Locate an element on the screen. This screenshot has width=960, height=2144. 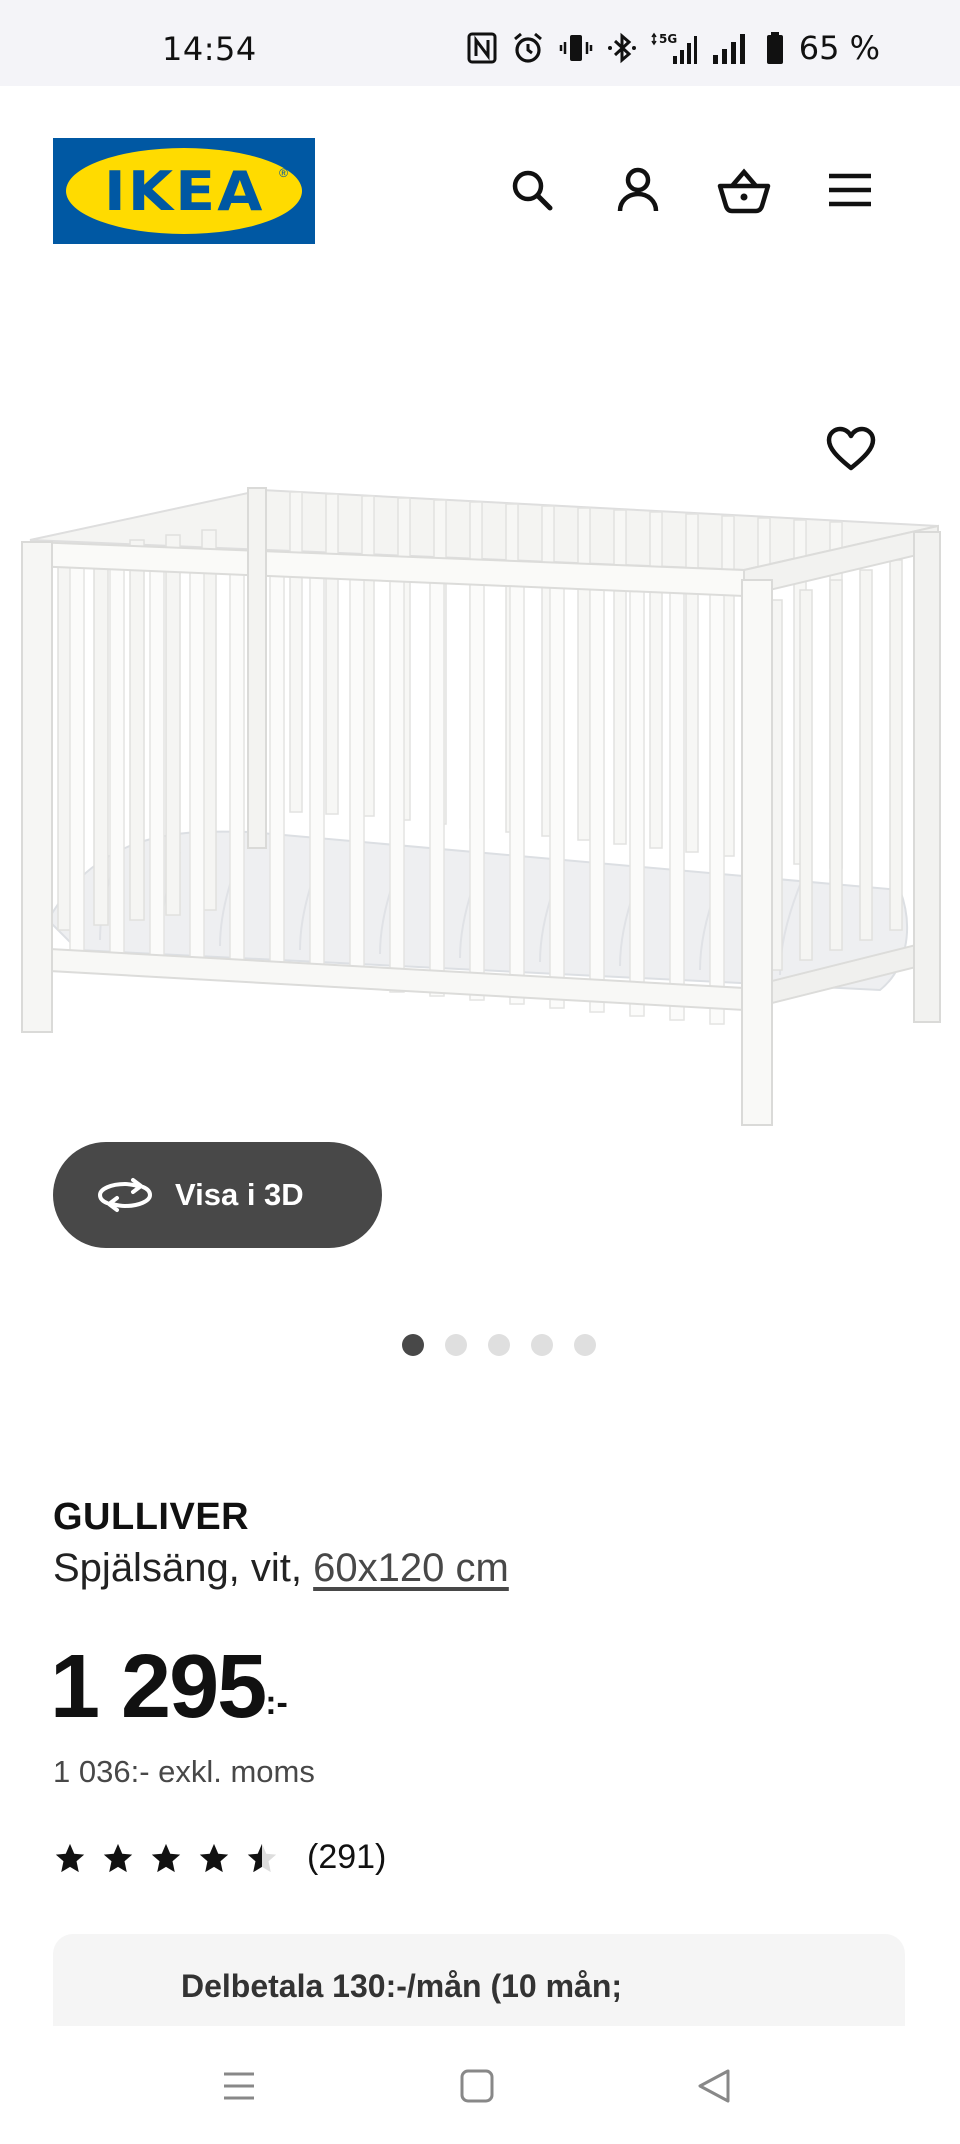
product-name: GULLIVER is located at coordinates (151, 1517).